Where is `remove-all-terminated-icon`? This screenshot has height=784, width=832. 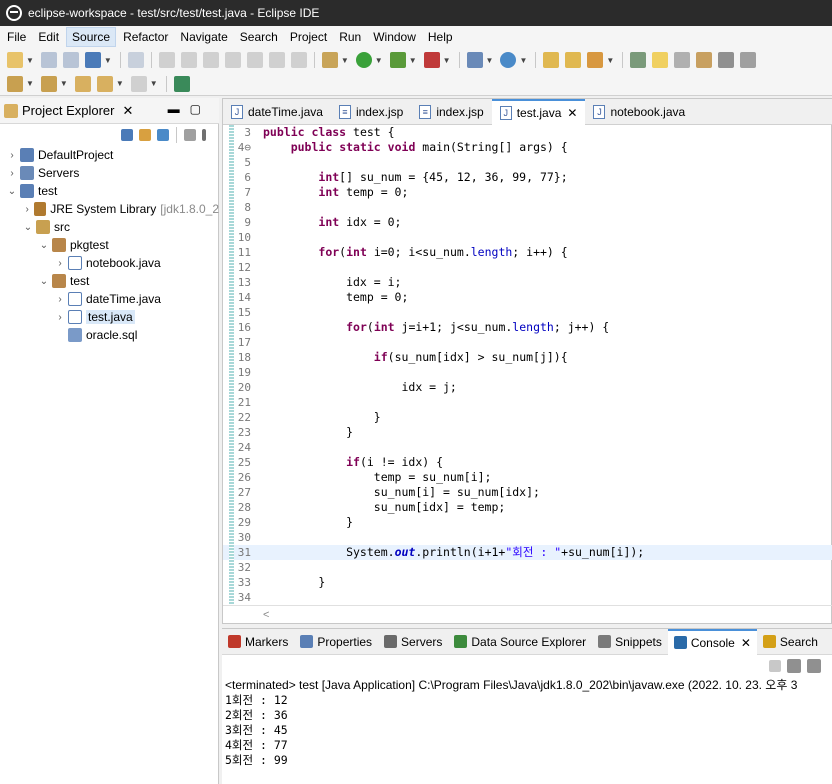
remove-all-terminated-icon is located at coordinates (814, 666).